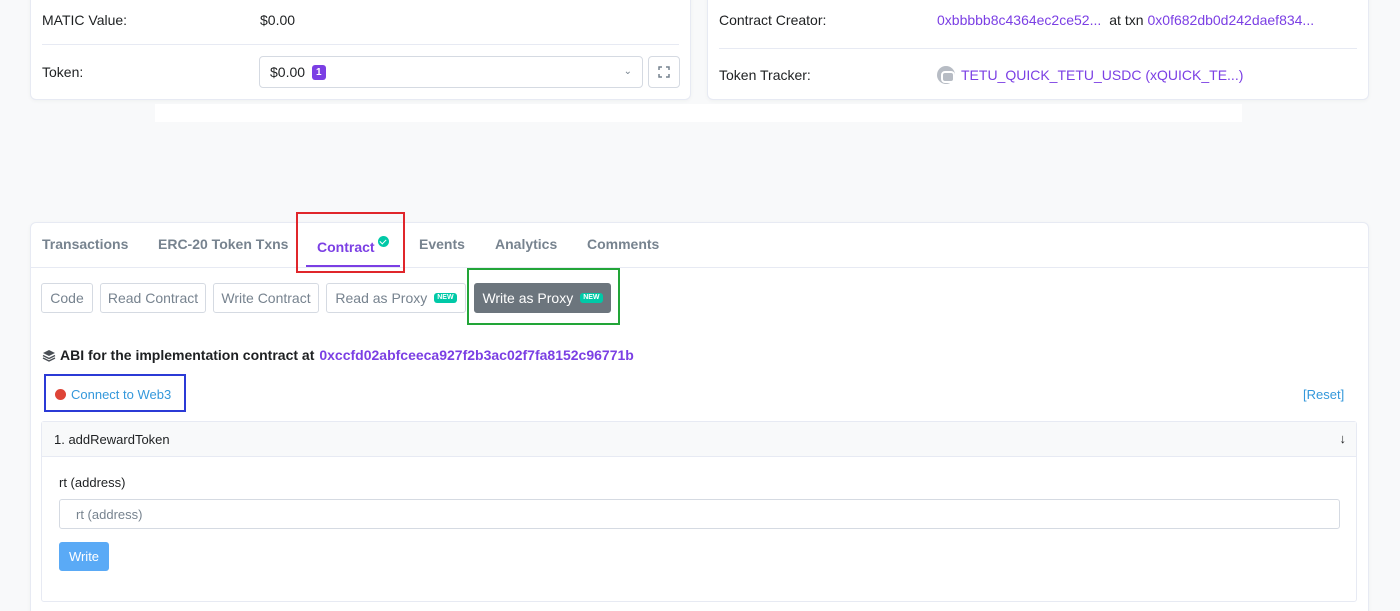 This screenshot has height=611, width=1400. I want to click on rt-address-input, so click(699, 514).